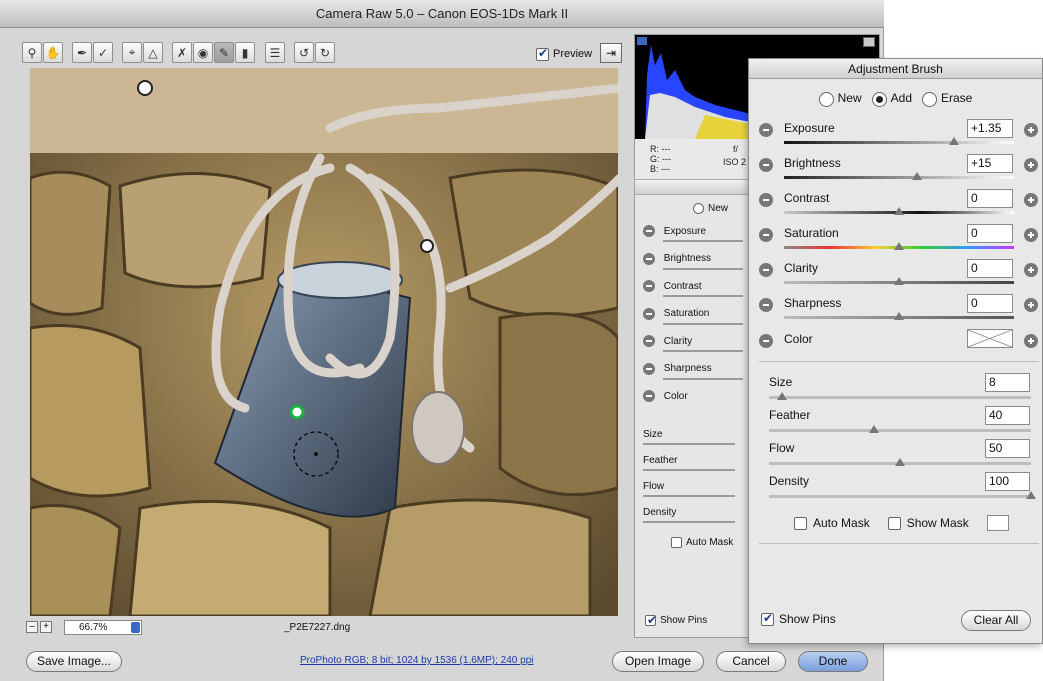  I want to click on active-adjustment-pin, so click(297, 412).